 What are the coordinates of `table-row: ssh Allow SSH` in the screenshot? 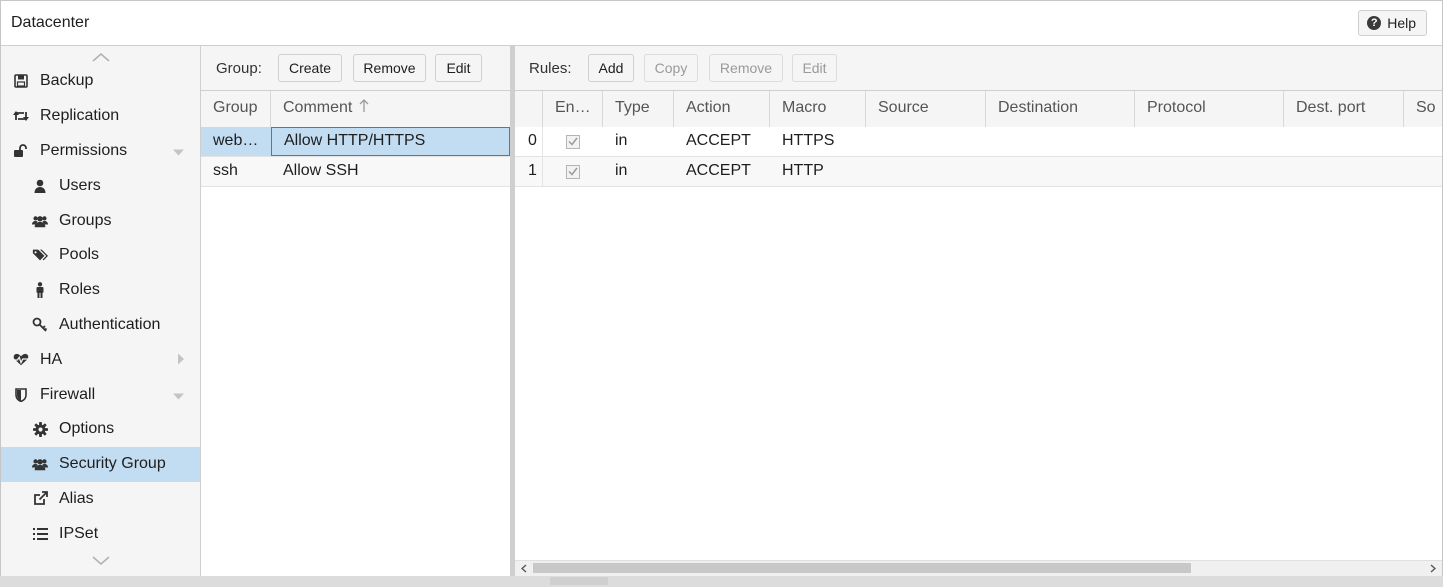 It's located at (355, 172).